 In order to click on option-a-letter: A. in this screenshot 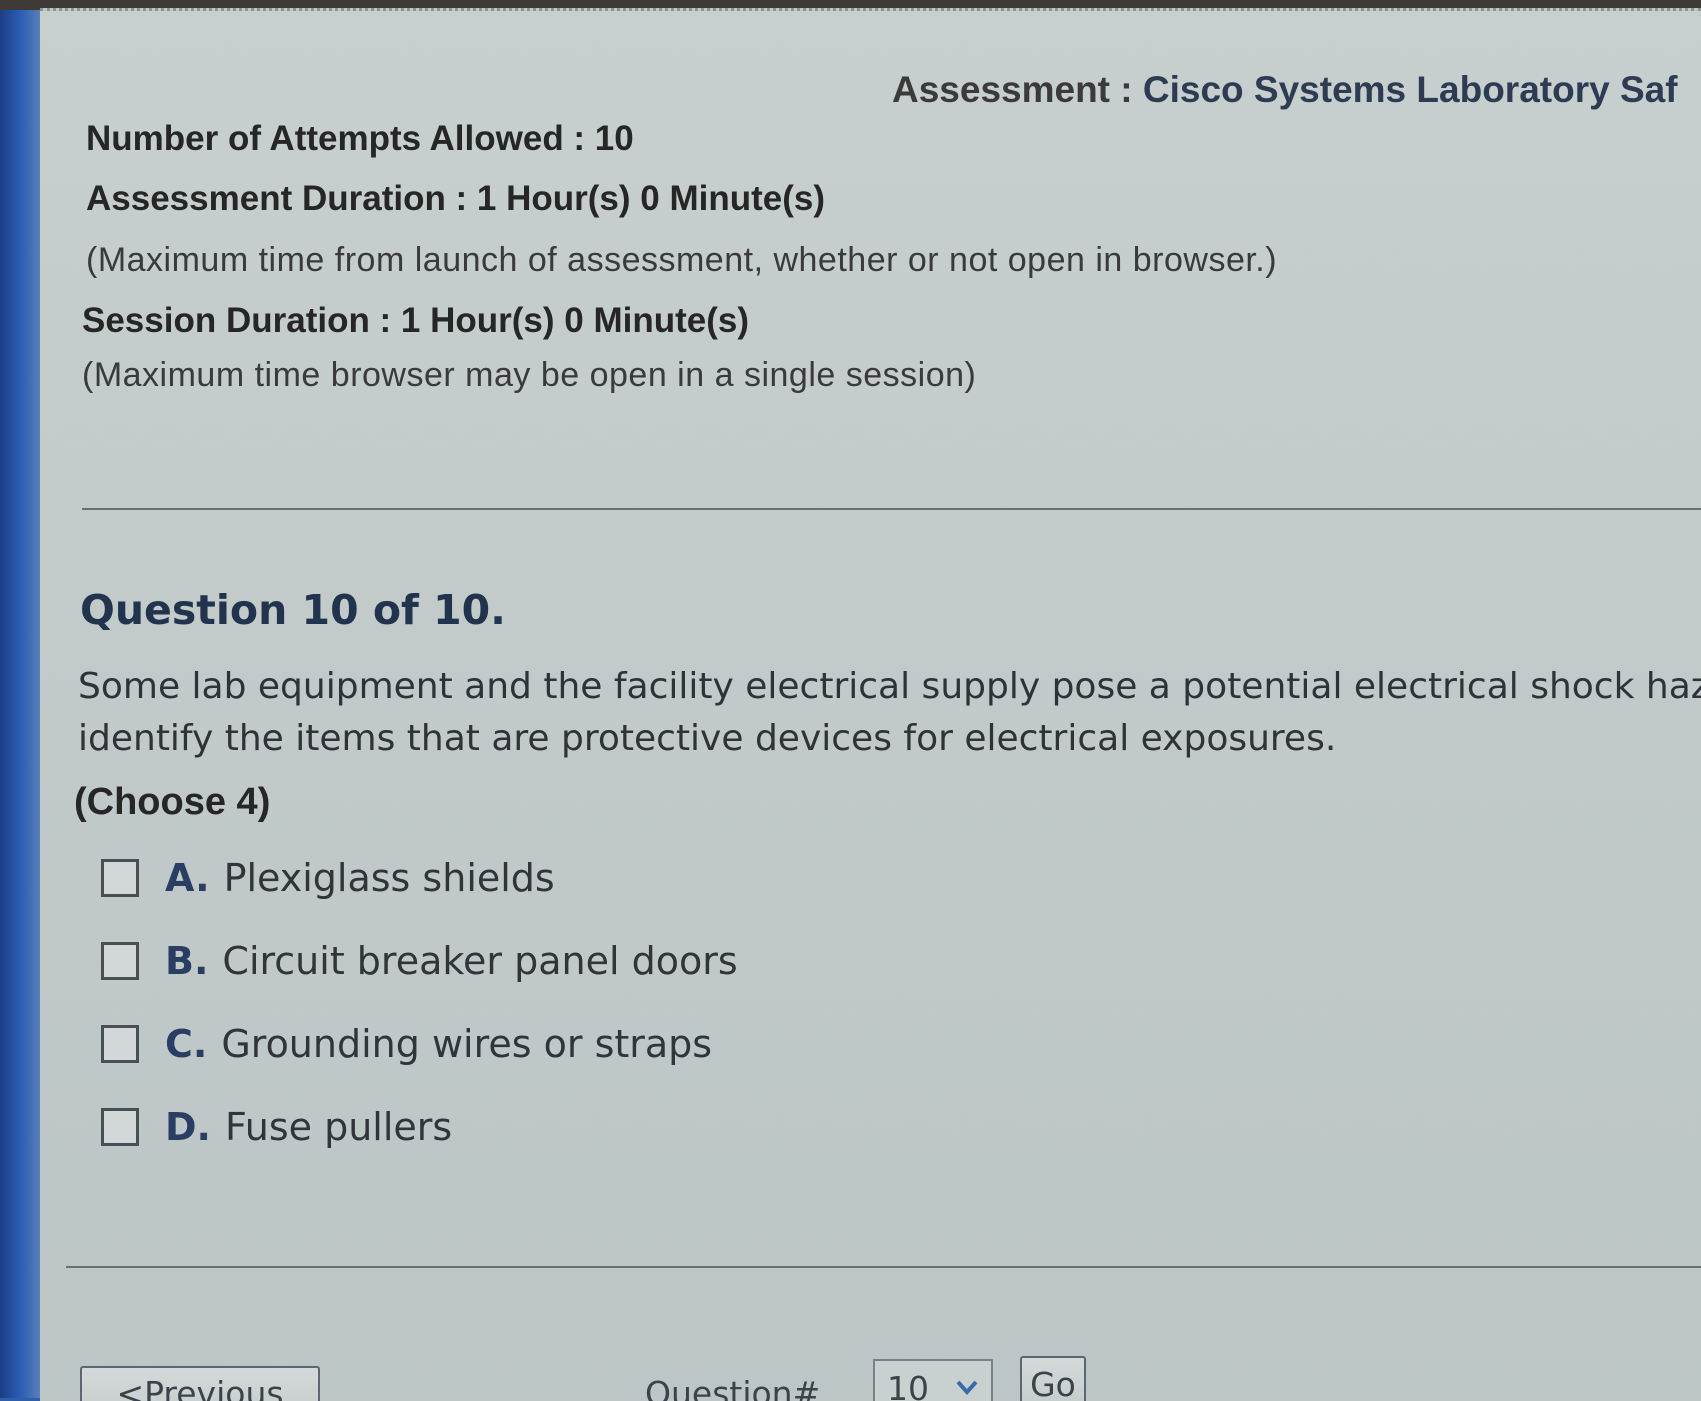, I will do `click(187, 878)`.